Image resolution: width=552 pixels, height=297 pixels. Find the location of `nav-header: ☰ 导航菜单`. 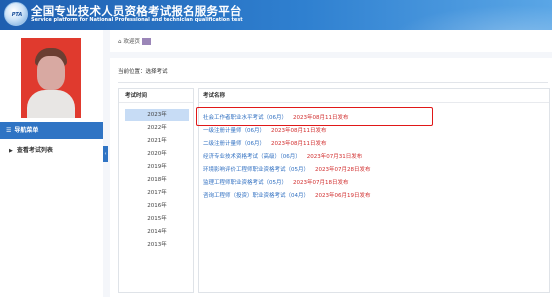

nav-header: ☰ 导航菜单 is located at coordinates (51, 130).